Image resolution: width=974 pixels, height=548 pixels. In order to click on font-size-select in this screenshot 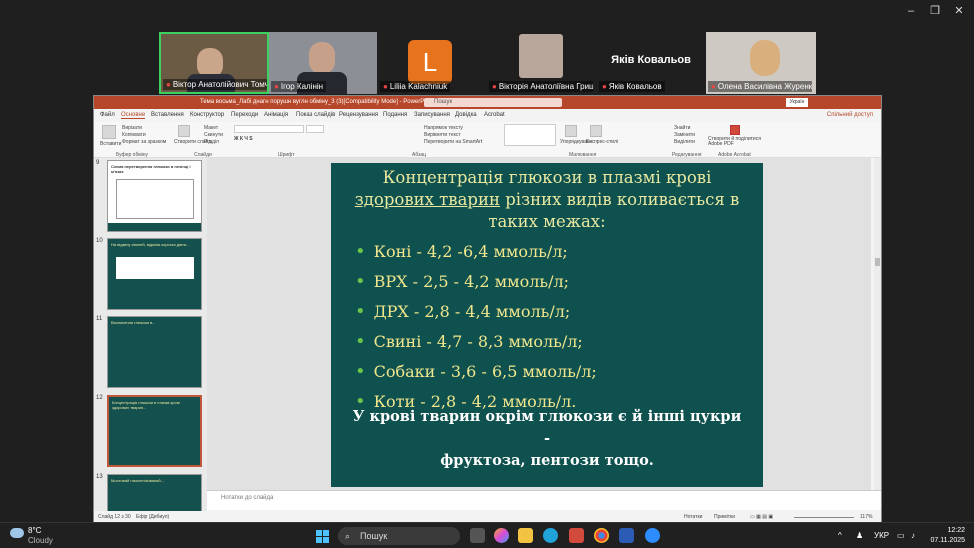, I will do `click(315, 129)`.